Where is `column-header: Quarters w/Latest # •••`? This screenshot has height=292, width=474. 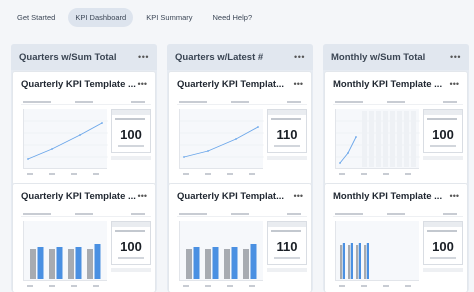
column-header: Quarters w/Latest # ••• is located at coordinates (240, 57).